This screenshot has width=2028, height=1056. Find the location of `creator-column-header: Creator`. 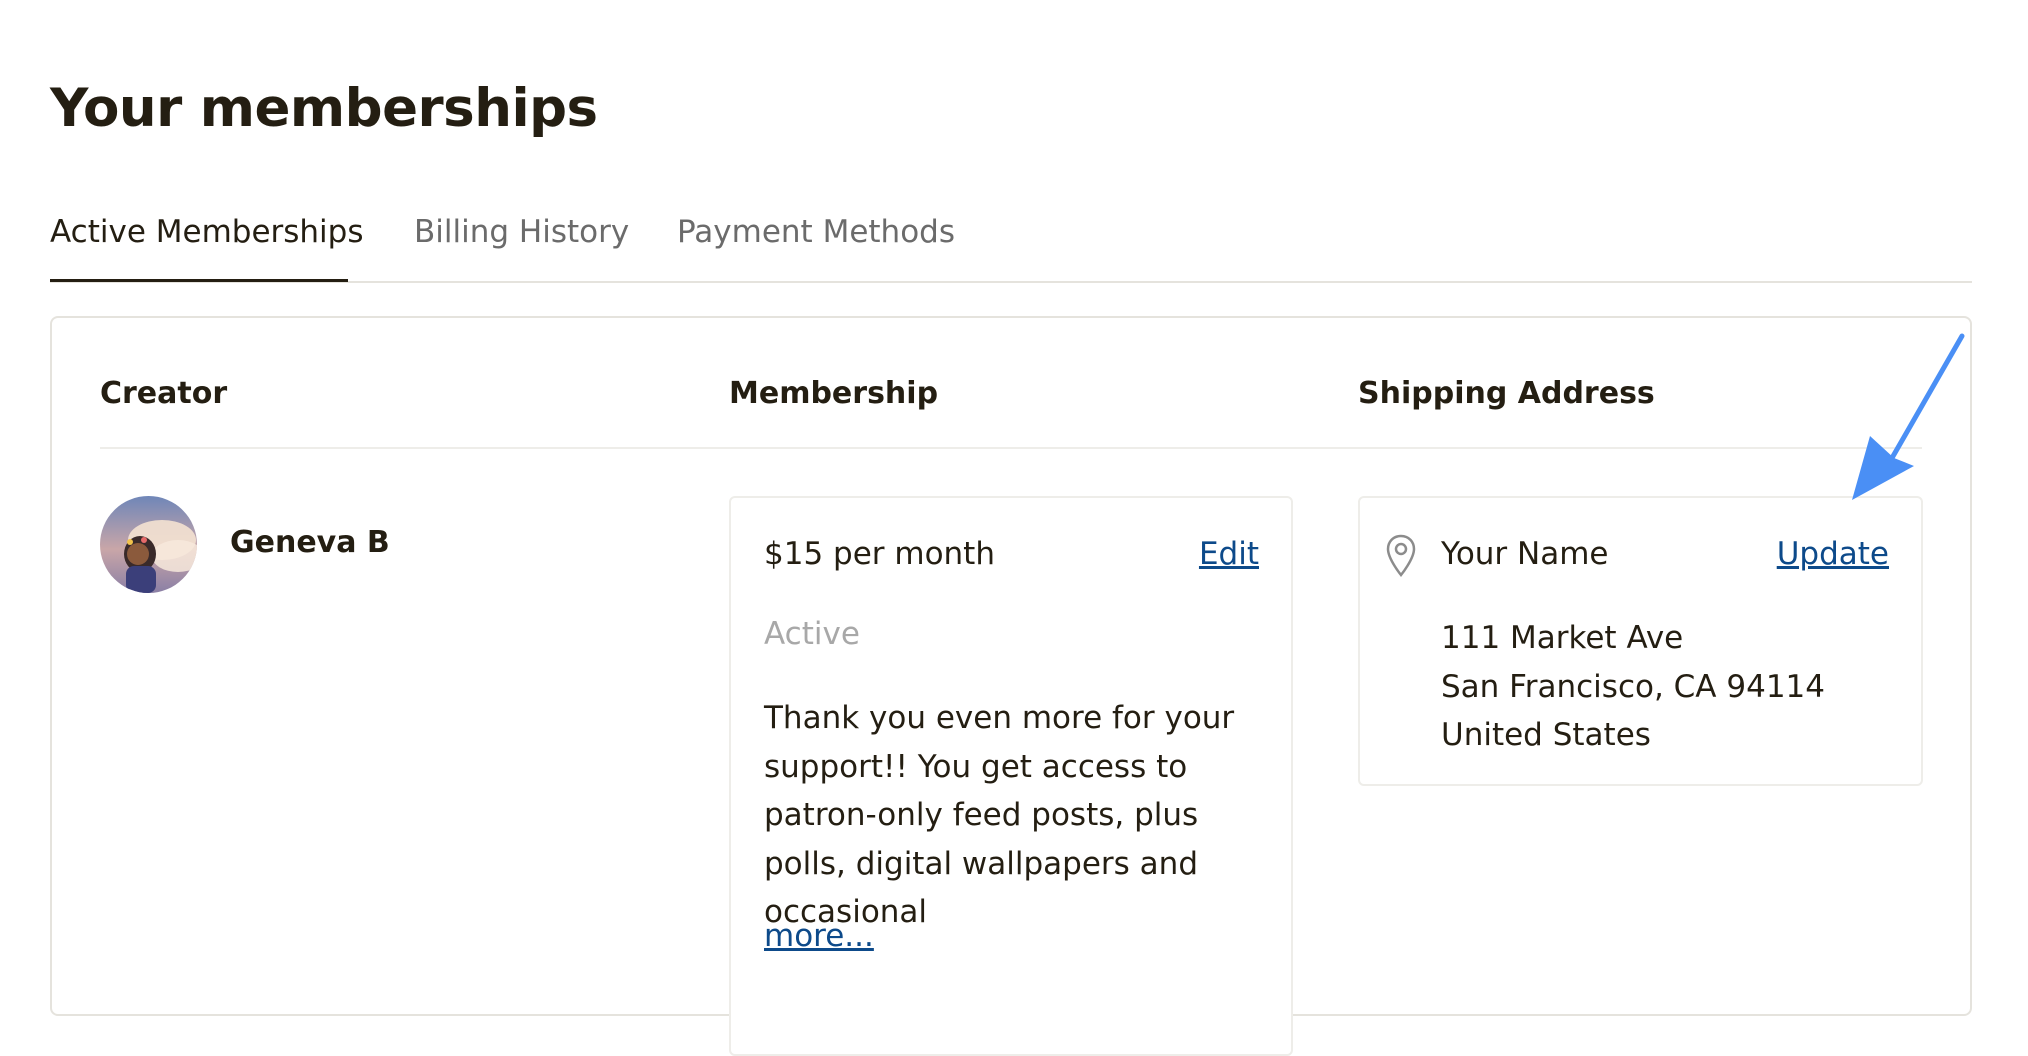

creator-column-header: Creator is located at coordinates (164, 393).